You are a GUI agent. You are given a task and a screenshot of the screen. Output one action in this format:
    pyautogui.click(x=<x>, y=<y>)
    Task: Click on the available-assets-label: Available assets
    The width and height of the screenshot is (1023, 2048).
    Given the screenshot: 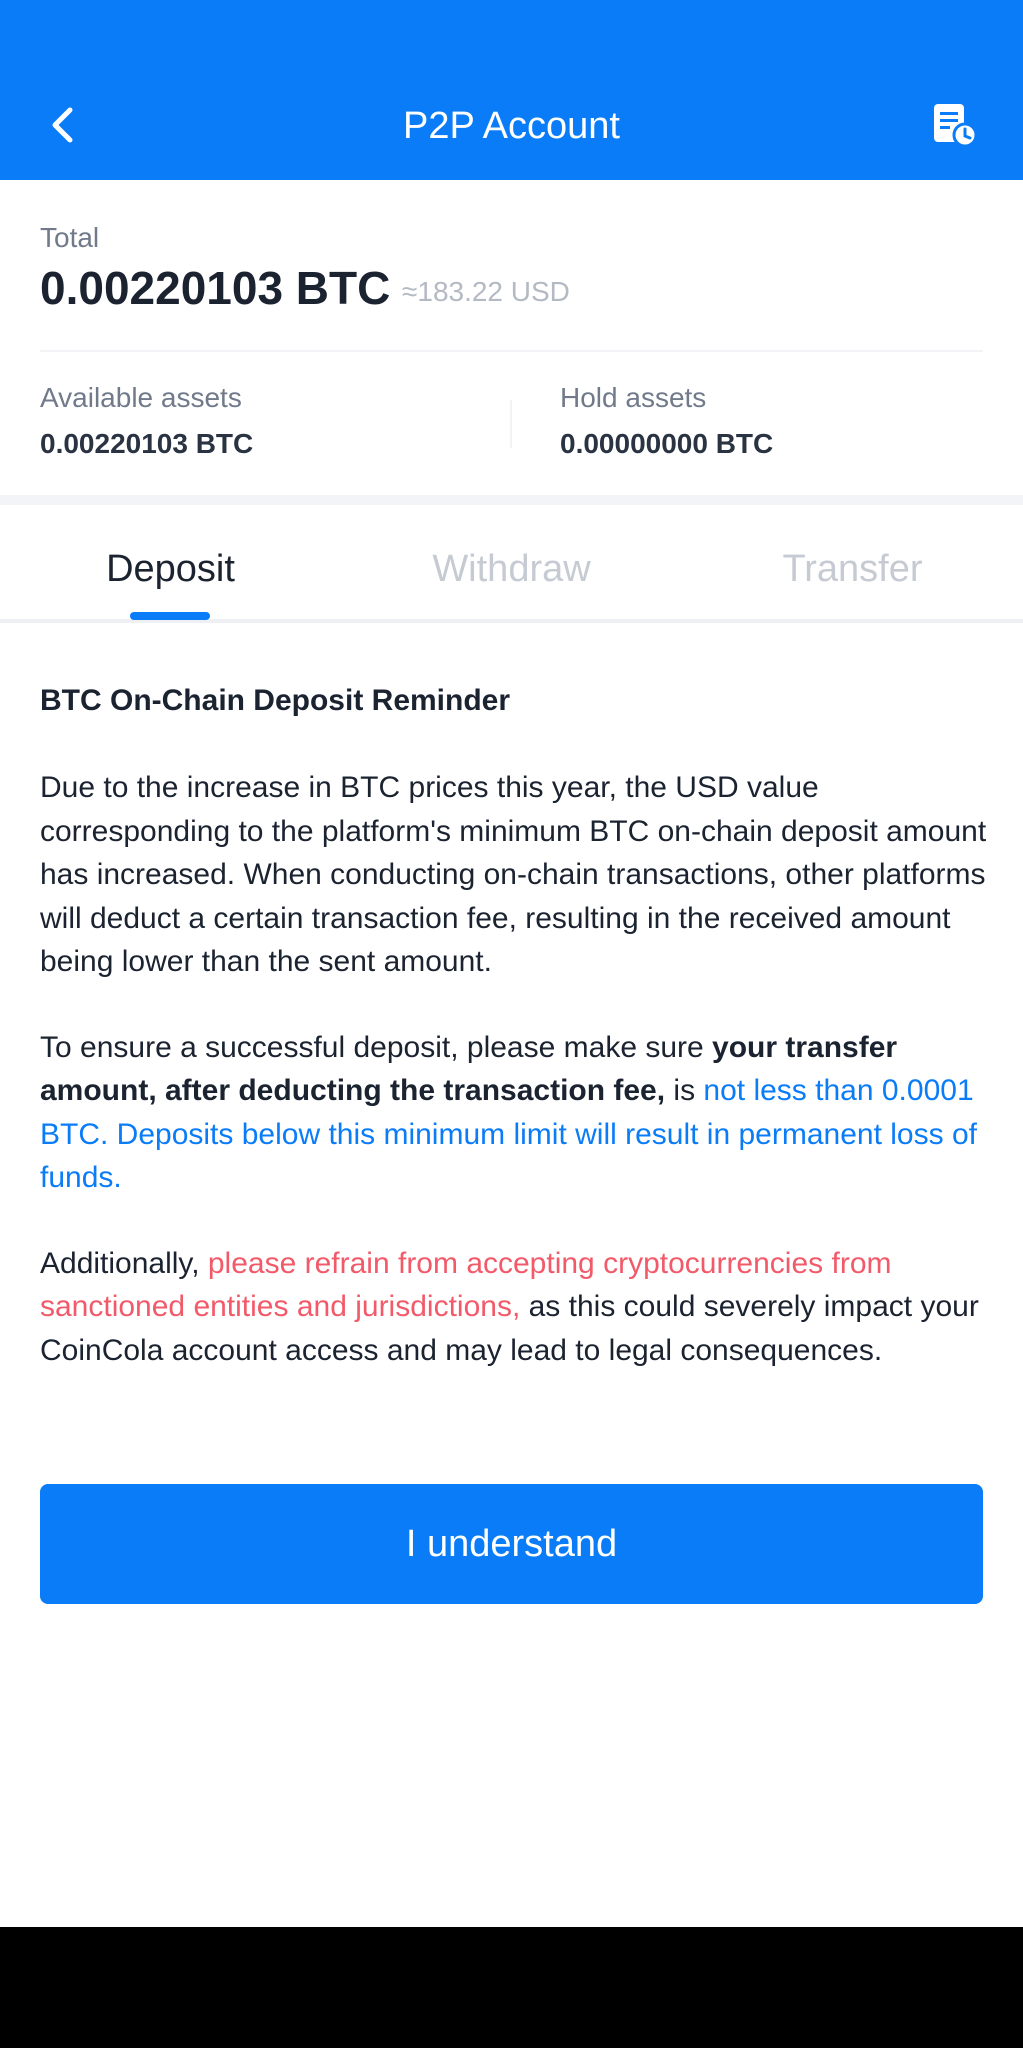 What is the action you would take?
    pyautogui.click(x=141, y=397)
    